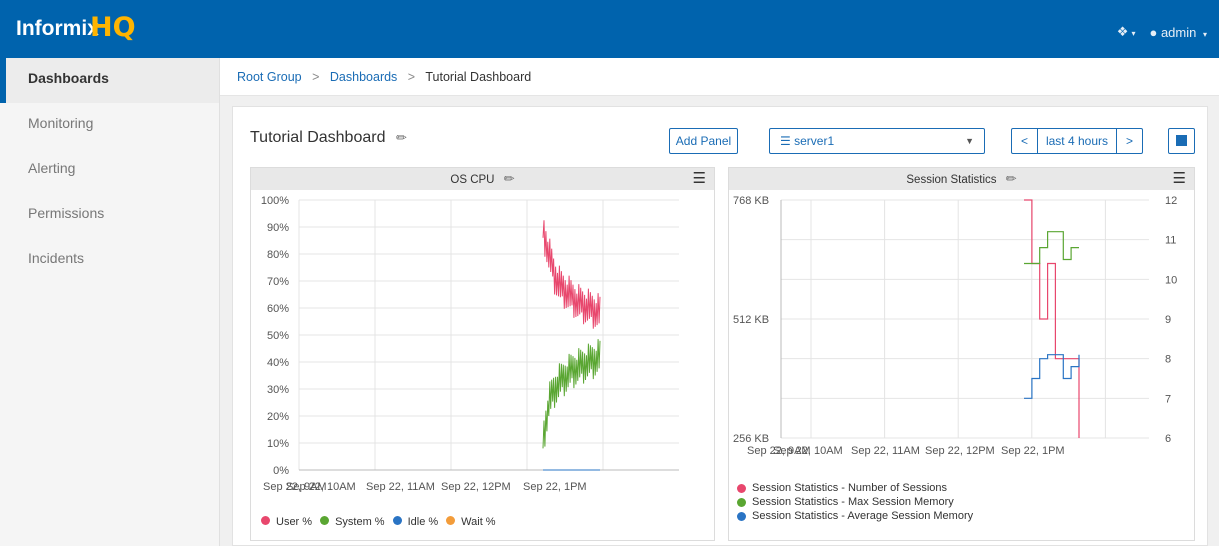 The width and height of the screenshot is (1219, 546). Describe the element at coordinates (278, 363) in the screenshot. I see `y-tick-label: 40%` at that location.